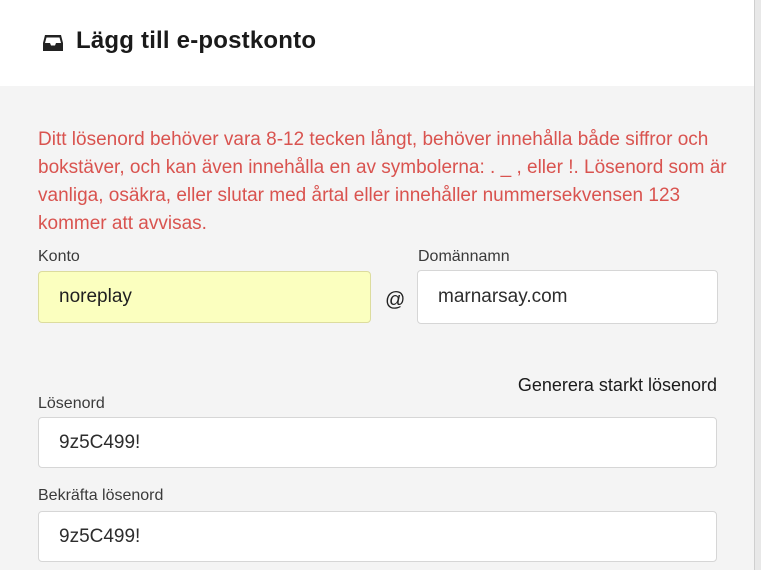 This screenshot has width=761, height=570. I want to click on password-label: Lösenord, so click(71, 403).